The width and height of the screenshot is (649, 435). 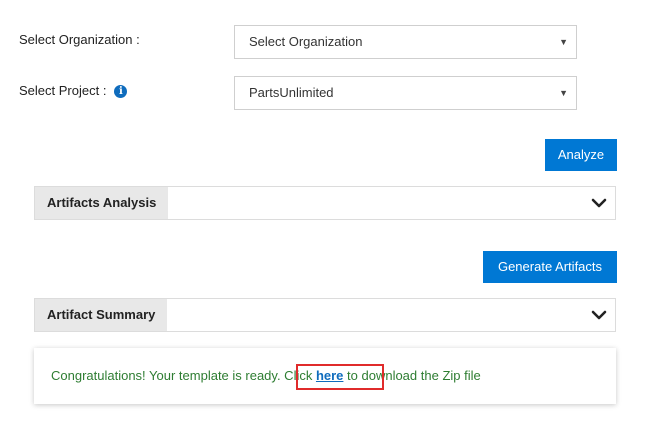 What do you see at coordinates (102, 203) in the screenshot?
I see `artifacts-analysis-title: Artifacts Analysis` at bounding box center [102, 203].